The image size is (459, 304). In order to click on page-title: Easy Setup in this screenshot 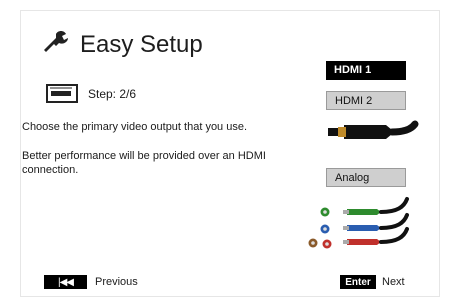, I will do `click(141, 44)`.